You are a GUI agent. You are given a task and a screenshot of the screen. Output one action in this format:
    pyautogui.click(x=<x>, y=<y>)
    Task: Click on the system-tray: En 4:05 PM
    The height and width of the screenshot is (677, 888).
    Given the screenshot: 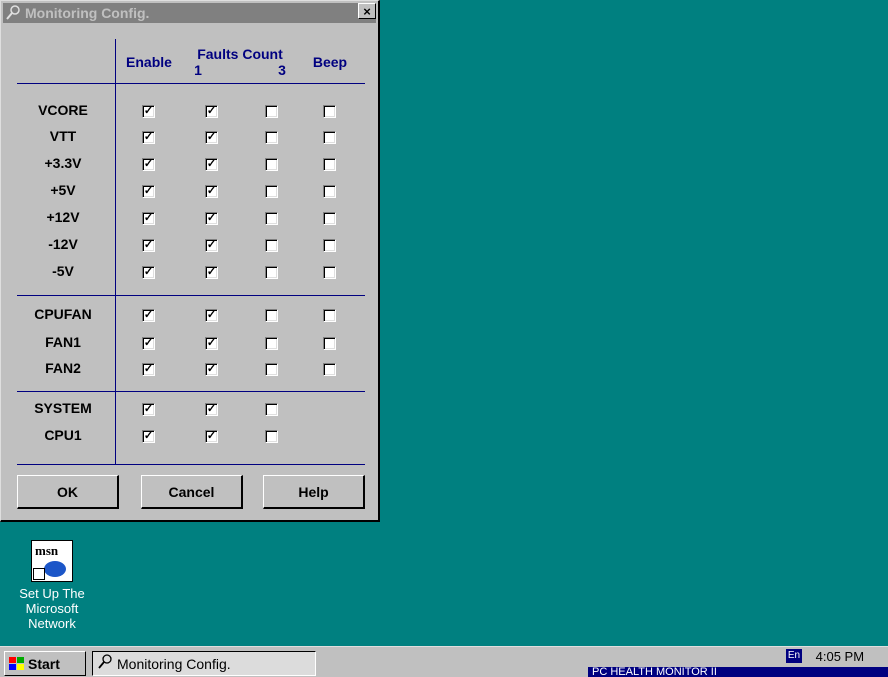 What is the action you would take?
    pyautogui.click(x=836, y=656)
    